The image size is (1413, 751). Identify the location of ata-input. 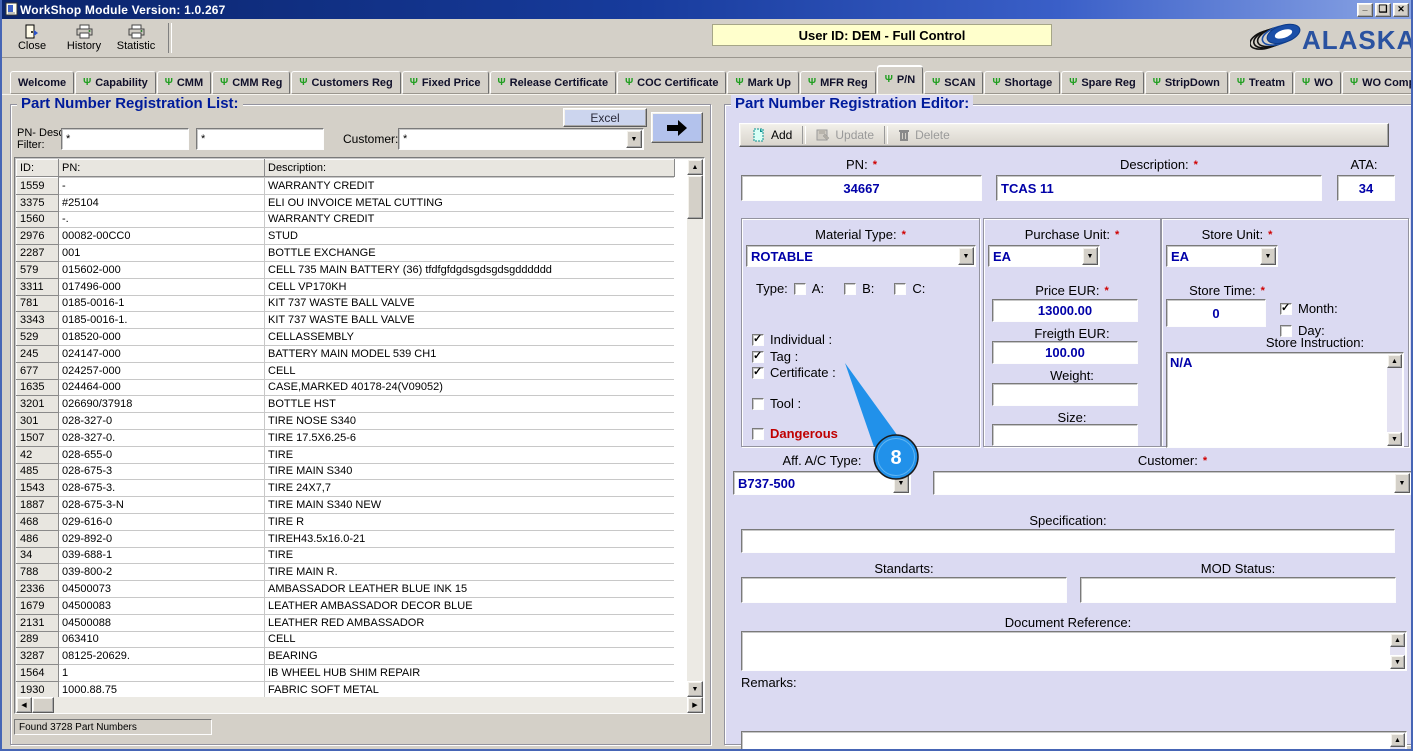
(1366, 188).